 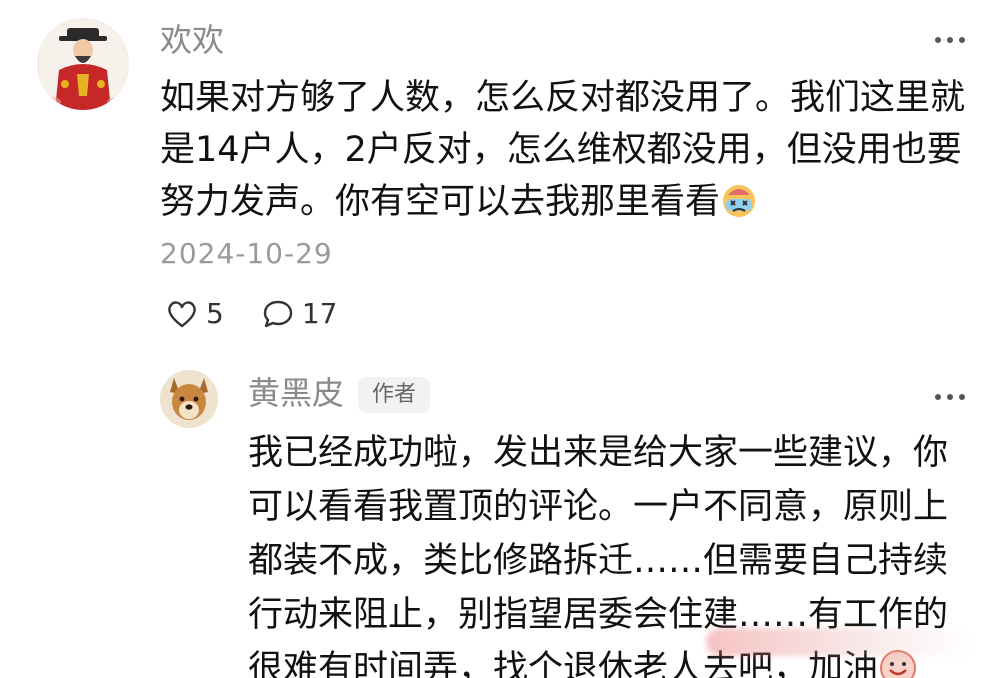 What do you see at coordinates (192, 40) in the screenshot?
I see `username: 欢欢` at bounding box center [192, 40].